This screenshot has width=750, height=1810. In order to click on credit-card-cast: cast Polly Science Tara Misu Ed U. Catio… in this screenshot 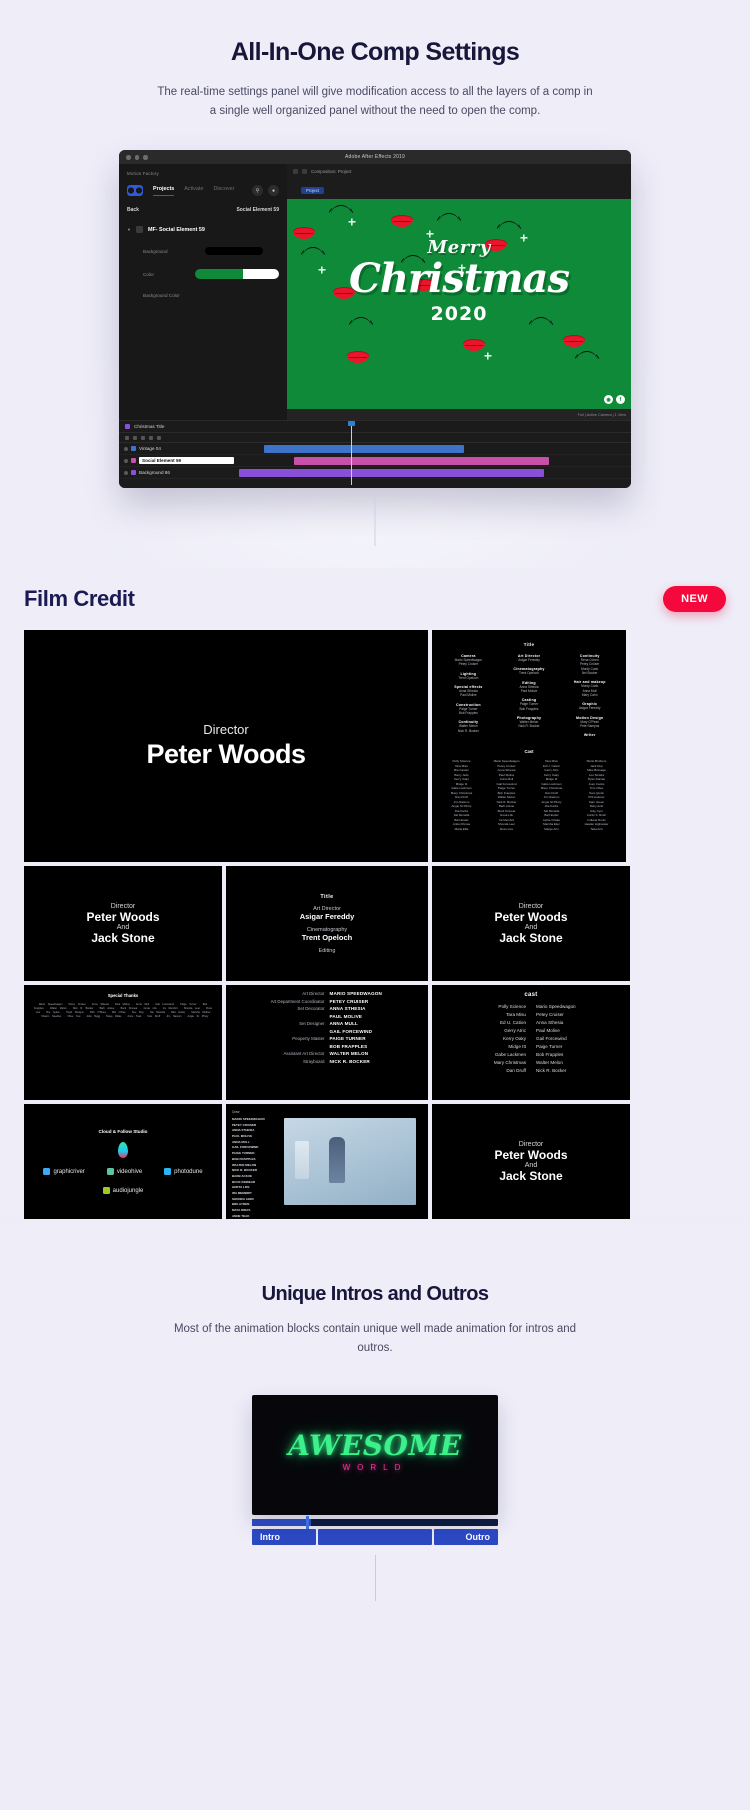, I will do `click(531, 1042)`.